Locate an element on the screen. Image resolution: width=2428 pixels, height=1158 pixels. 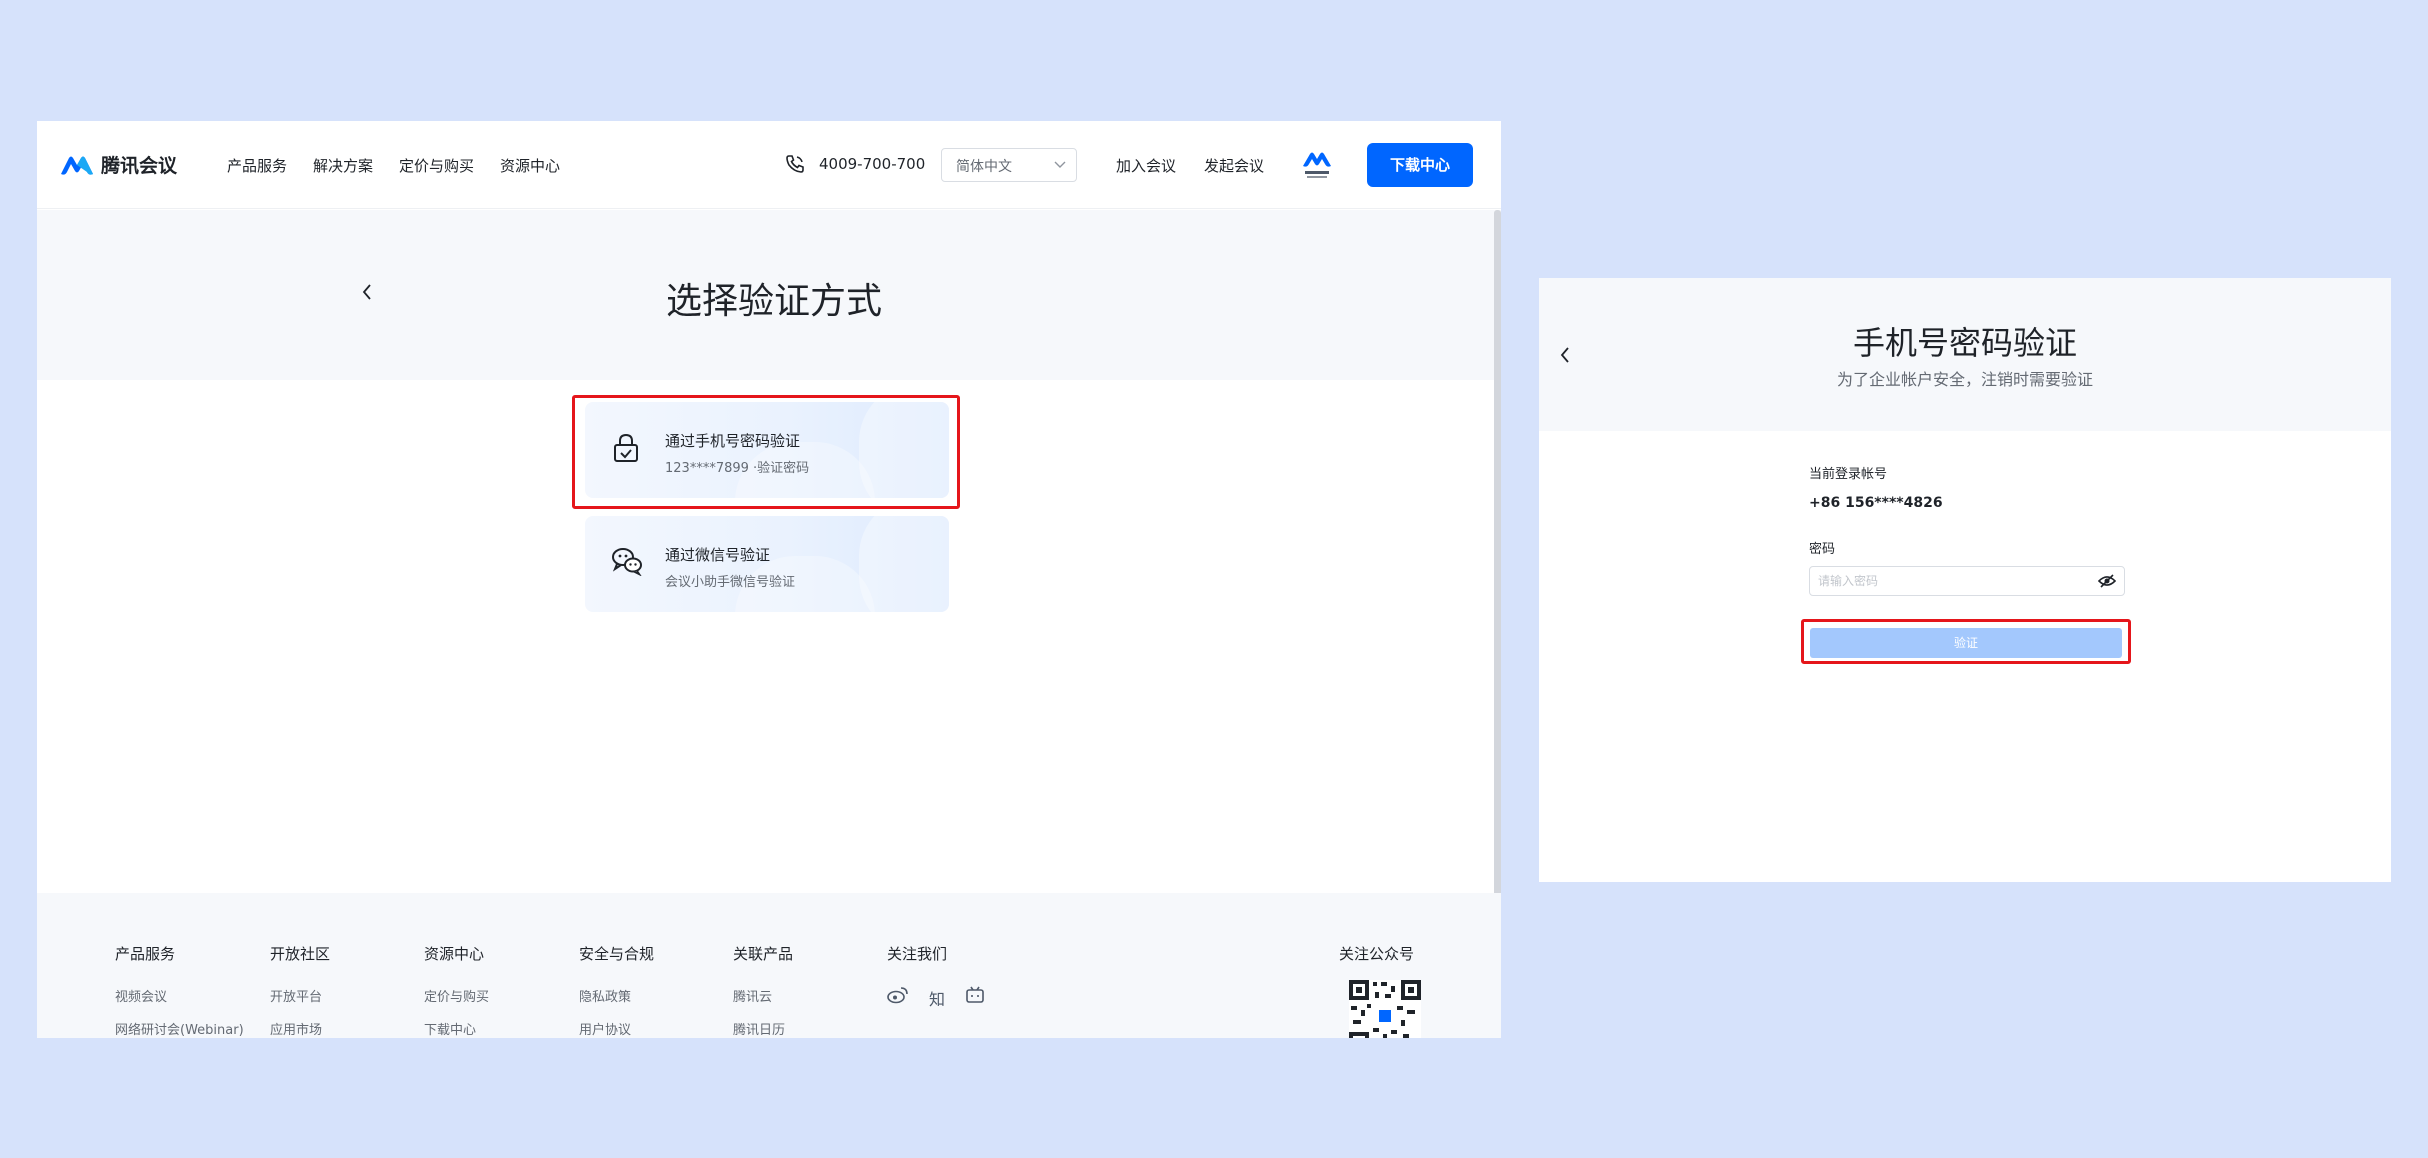
current-account-label: 当前登录帐号 is located at coordinates (1848, 474).